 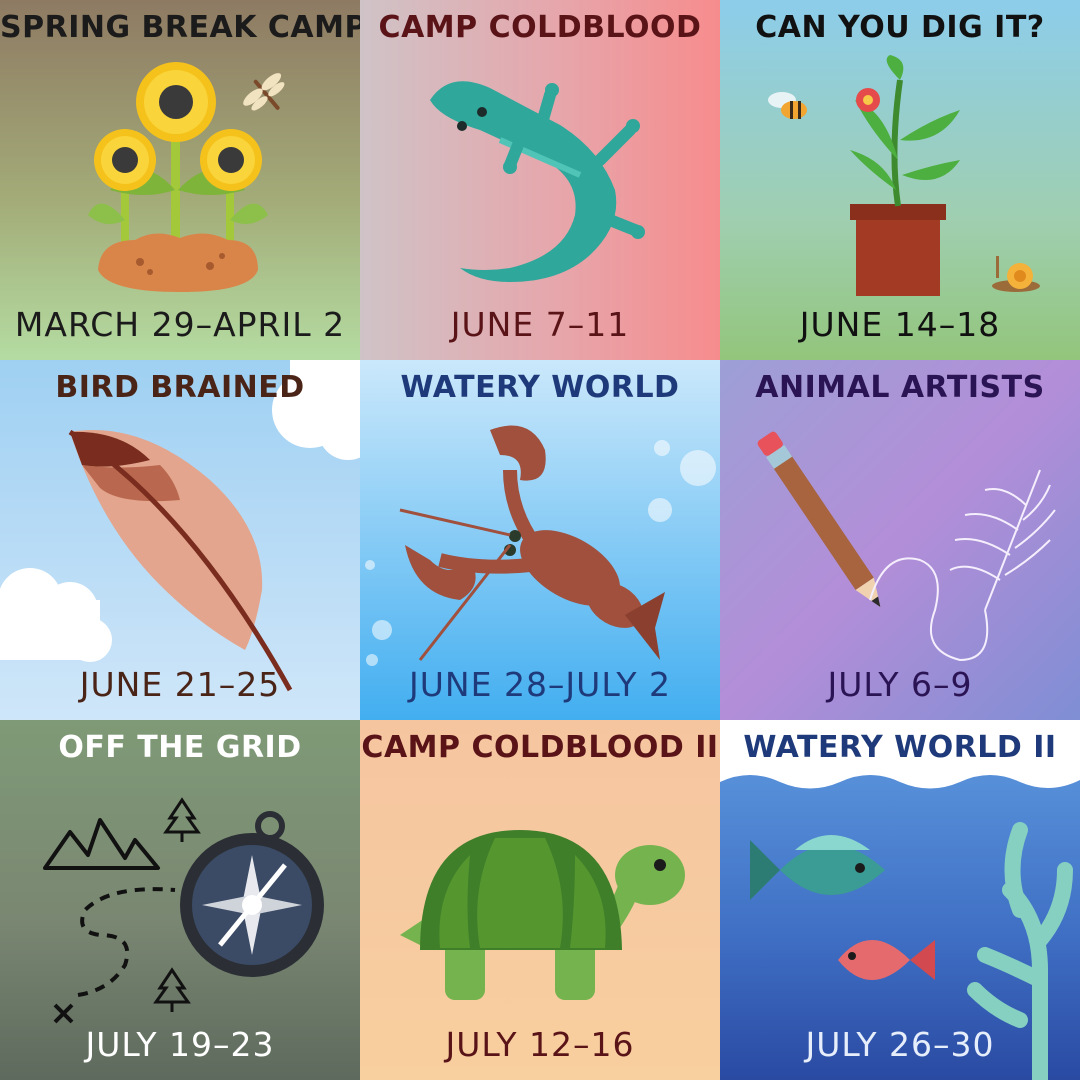 I want to click on camp-dates: JUNE 7–11, so click(x=540, y=324).